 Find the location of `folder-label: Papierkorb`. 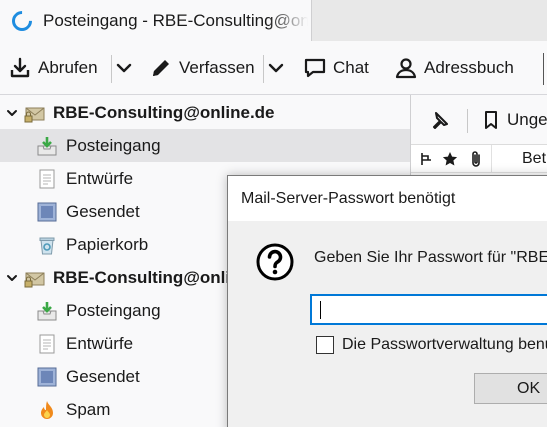

folder-label: Papierkorb is located at coordinates (107, 244).